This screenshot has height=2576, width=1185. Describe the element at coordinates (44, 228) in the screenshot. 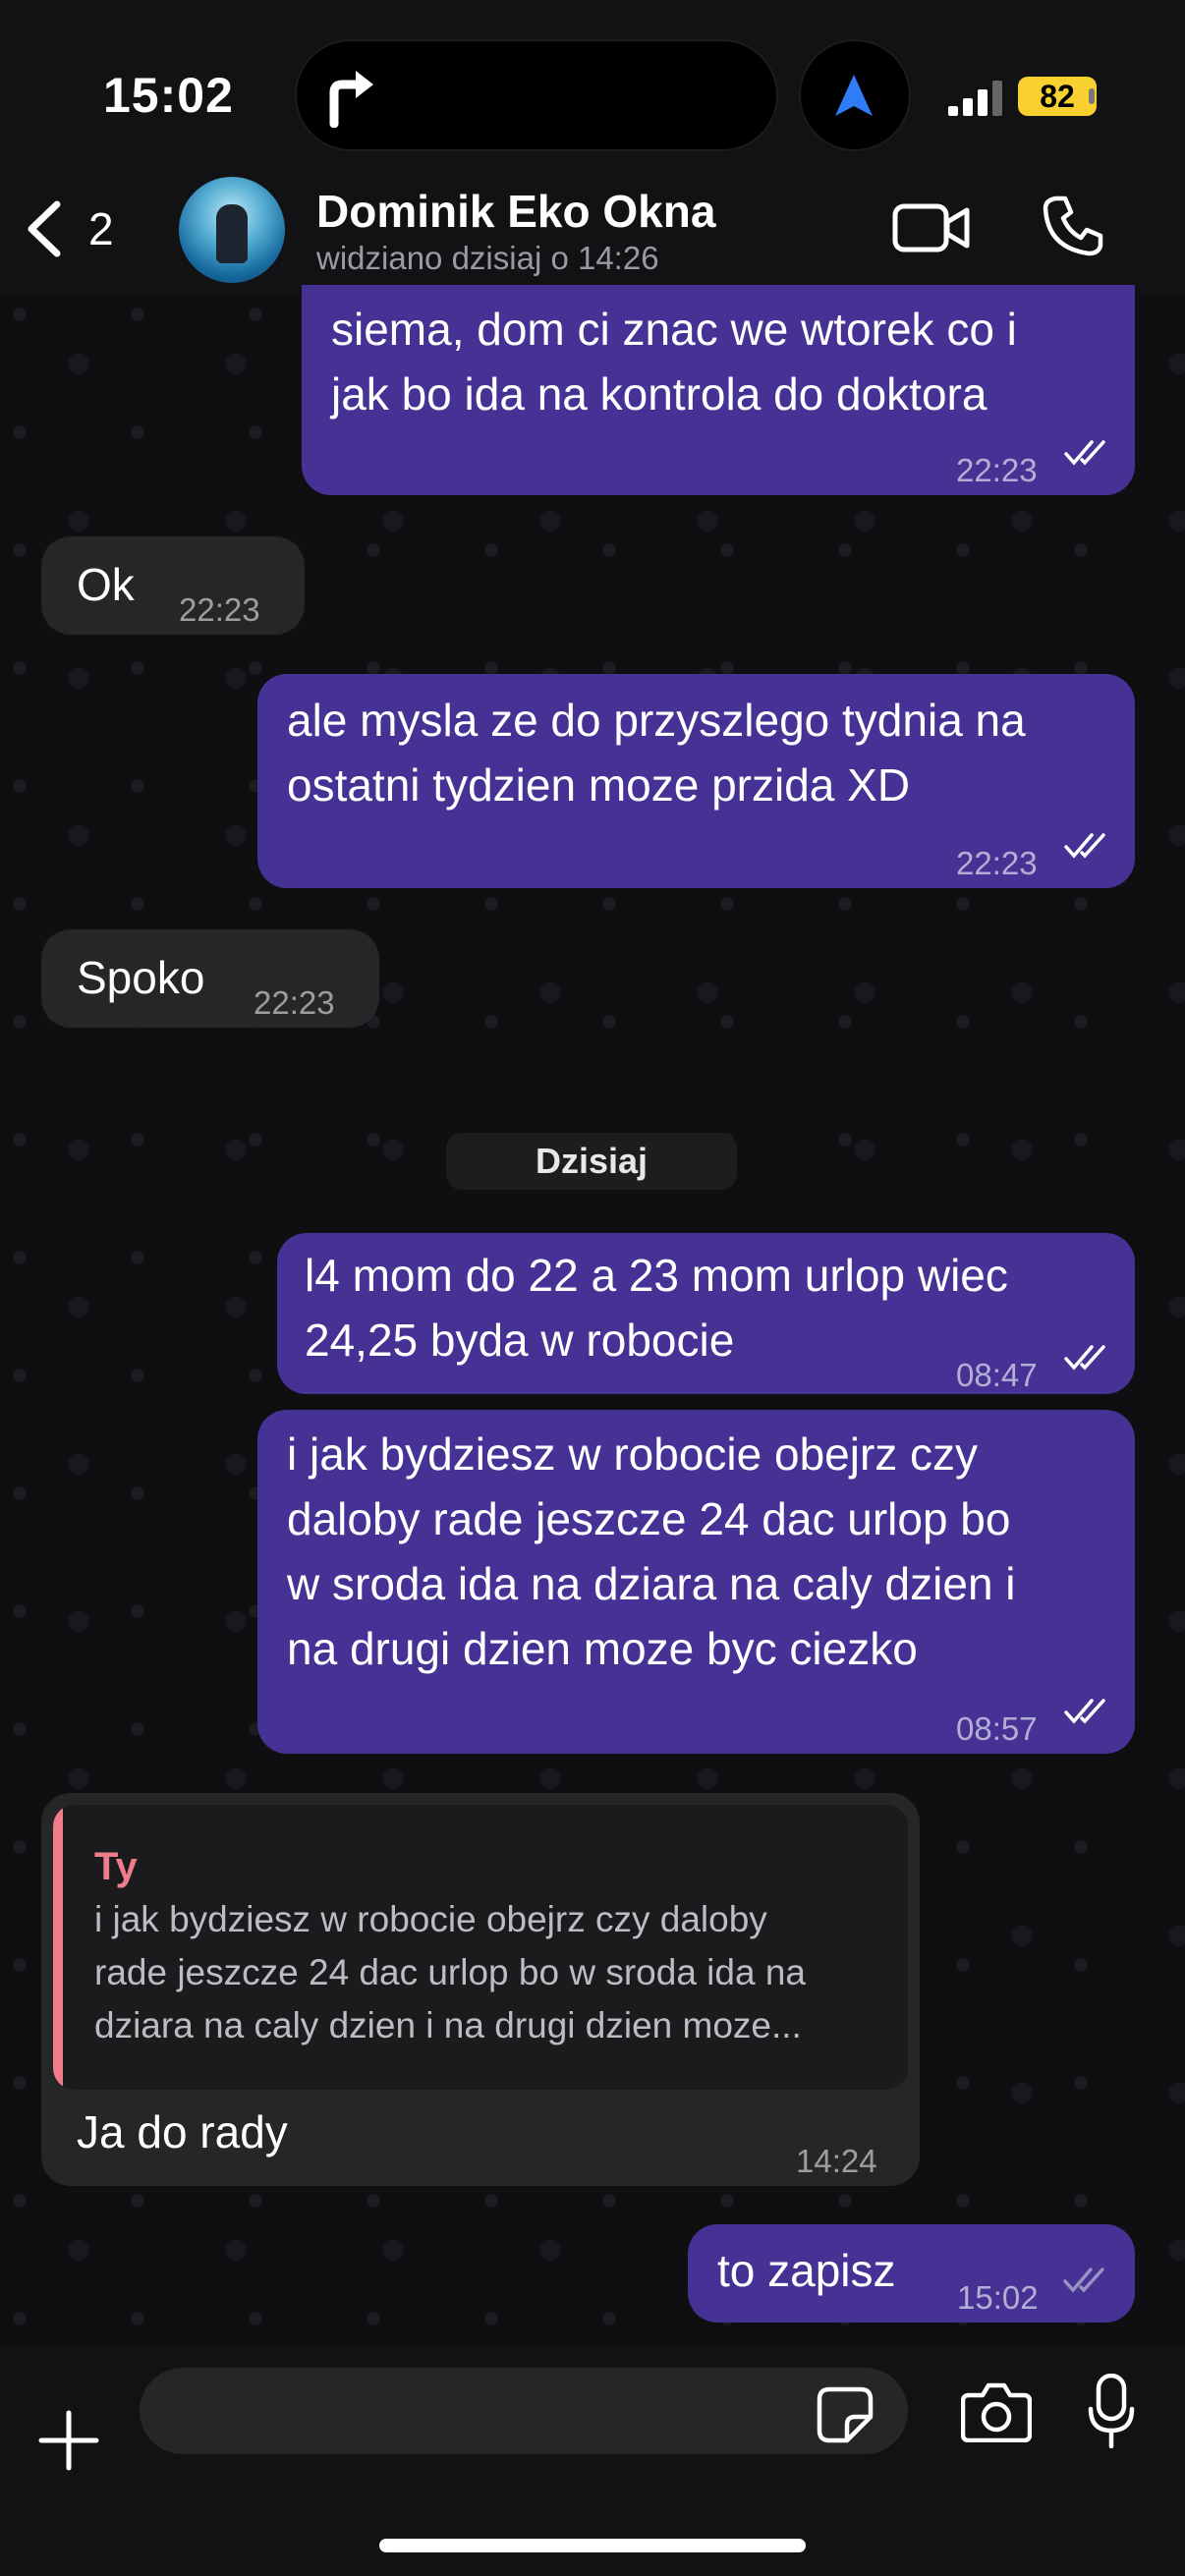

I see `back-chevron-icon` at that location.